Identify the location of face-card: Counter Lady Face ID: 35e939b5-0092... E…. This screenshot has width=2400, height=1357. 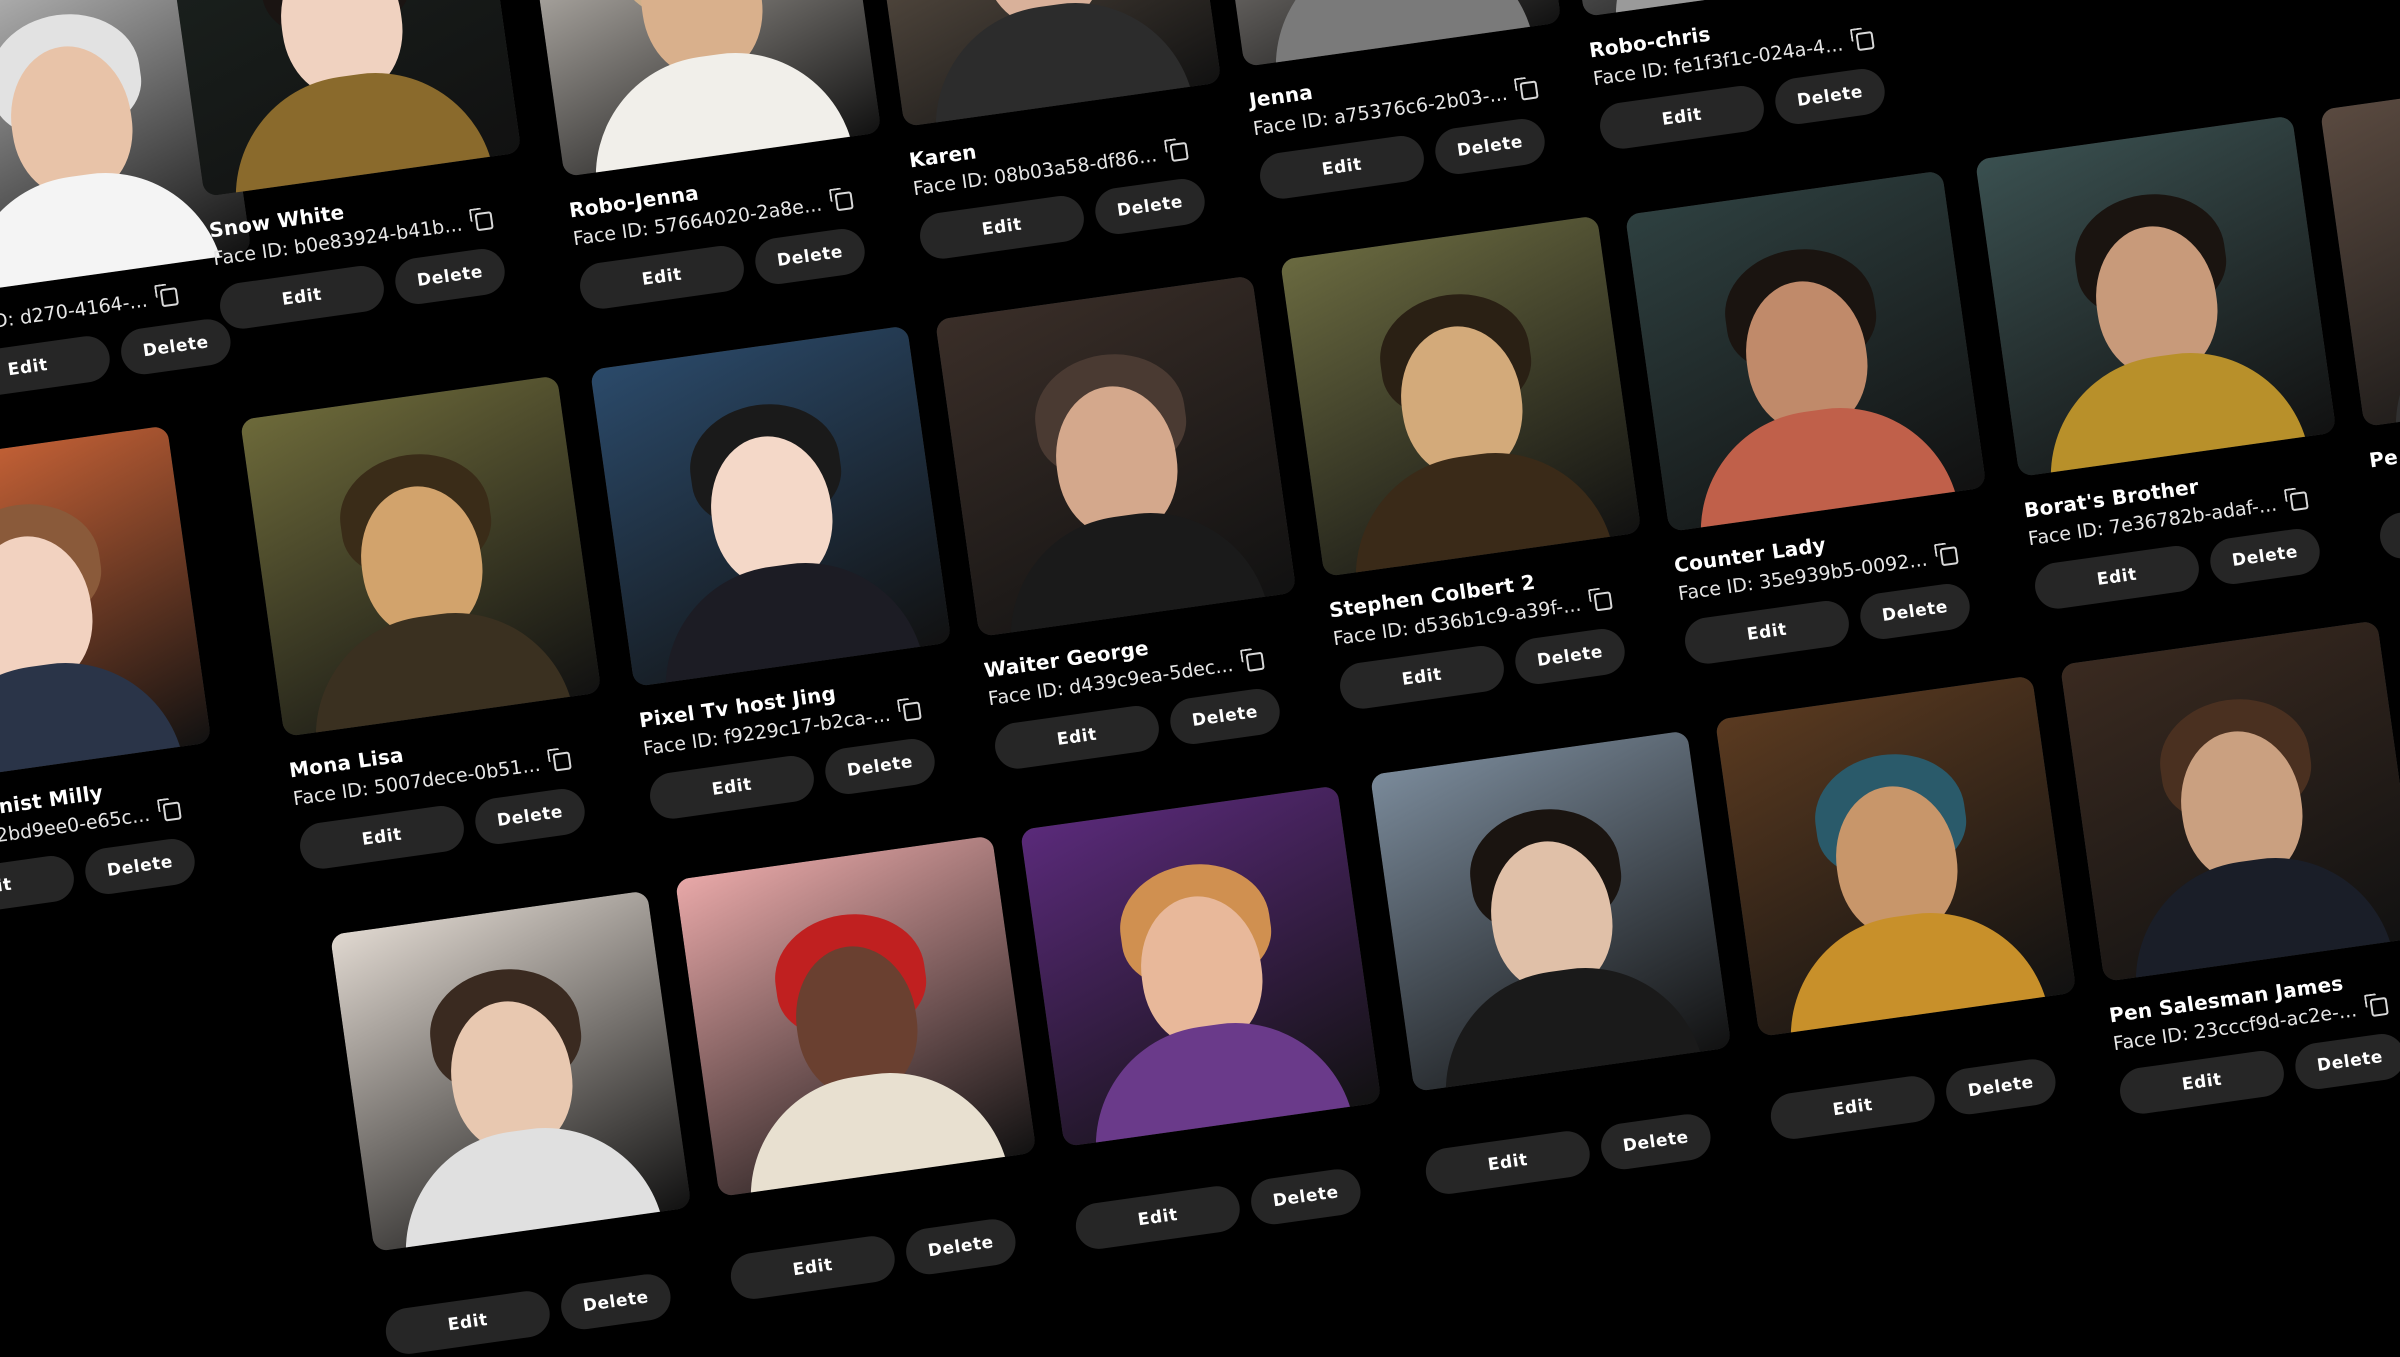
(1825, 417).